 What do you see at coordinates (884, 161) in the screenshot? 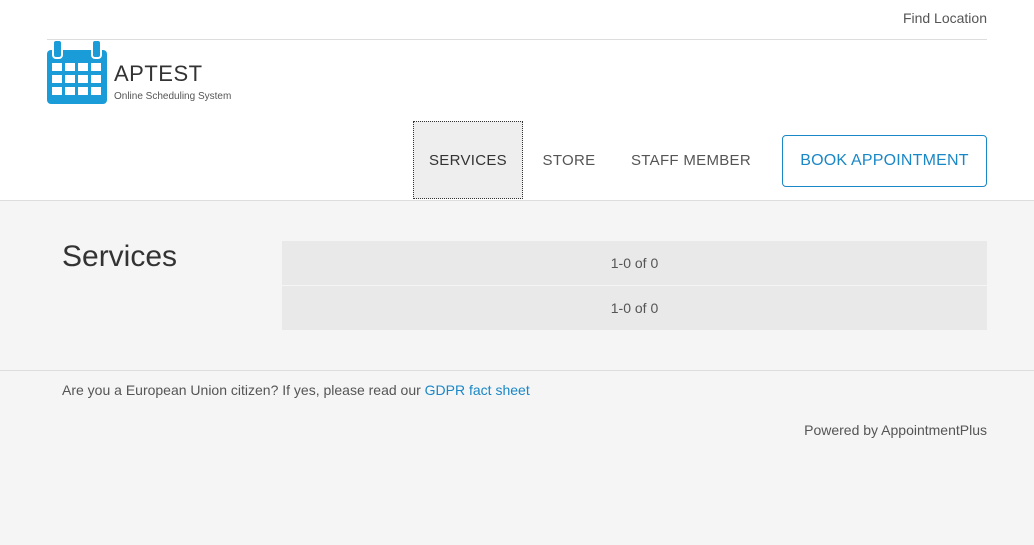
I see `book-appointment-button: BOOK APPOINTMENT` at bounding box center [884, 161].